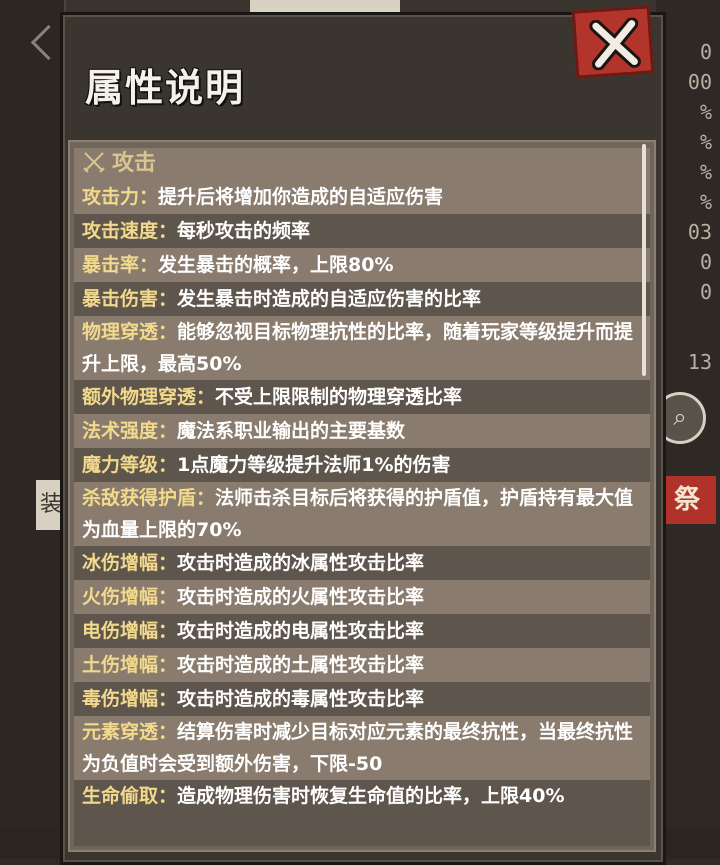  What do you see at coordinates (301, 563) in the screenshot?
I see `attribute-desc: 攻击时造成的冰属性攻击比率` at bounding box center [301, 563].